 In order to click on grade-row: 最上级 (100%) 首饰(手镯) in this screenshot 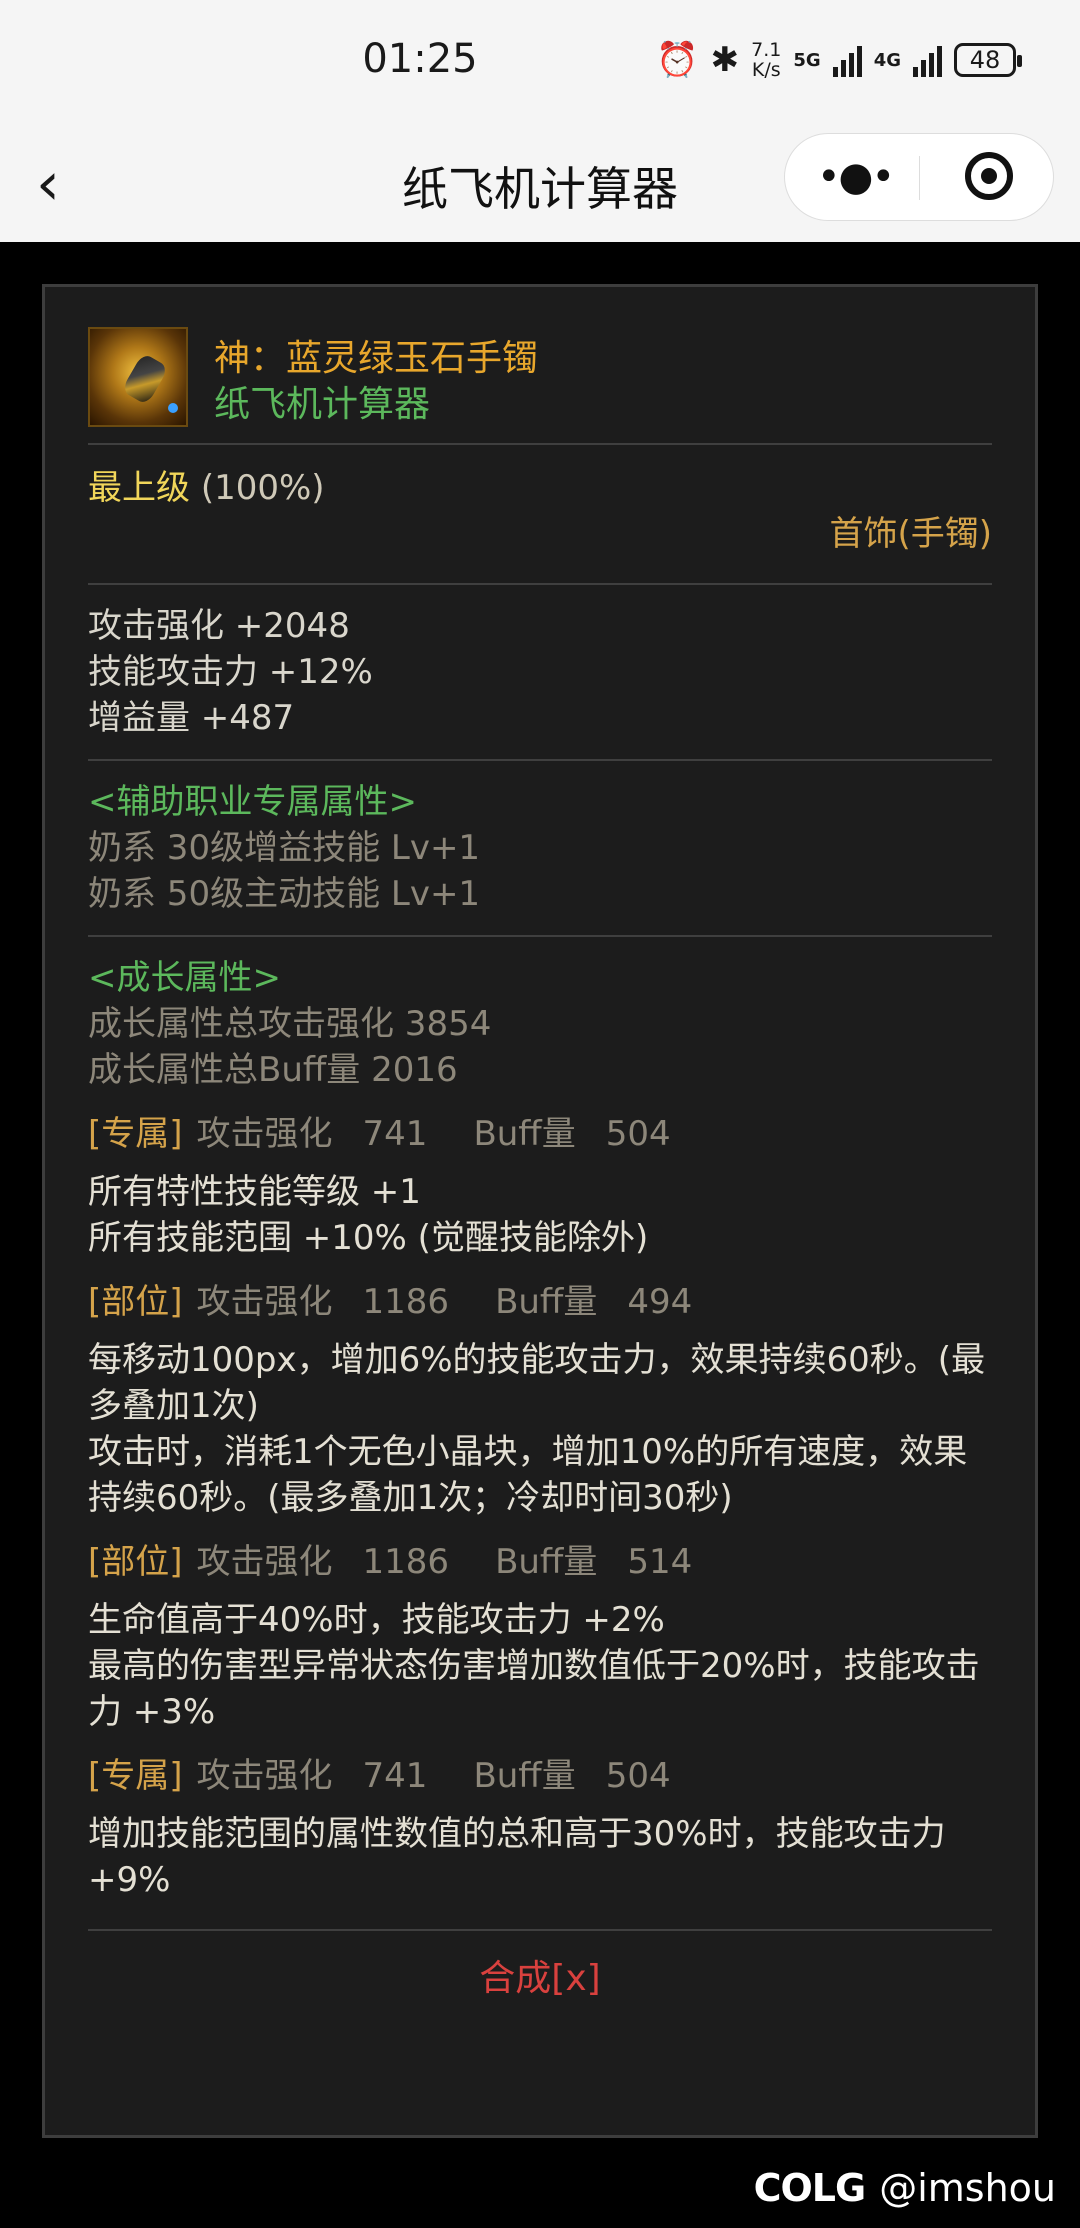, I will do `click(540, 514)`.